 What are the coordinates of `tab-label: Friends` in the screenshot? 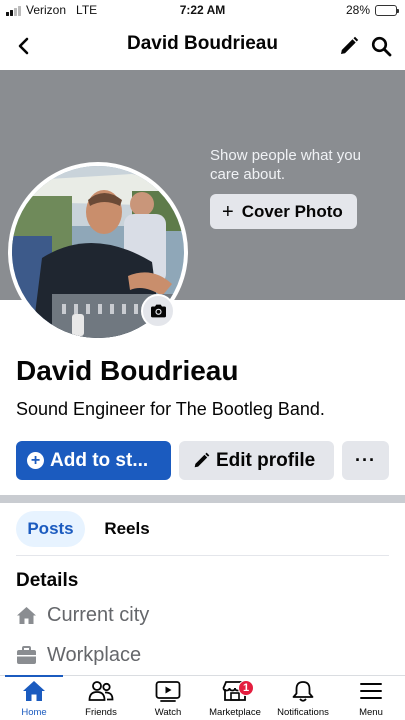 It's located at (101, 712).